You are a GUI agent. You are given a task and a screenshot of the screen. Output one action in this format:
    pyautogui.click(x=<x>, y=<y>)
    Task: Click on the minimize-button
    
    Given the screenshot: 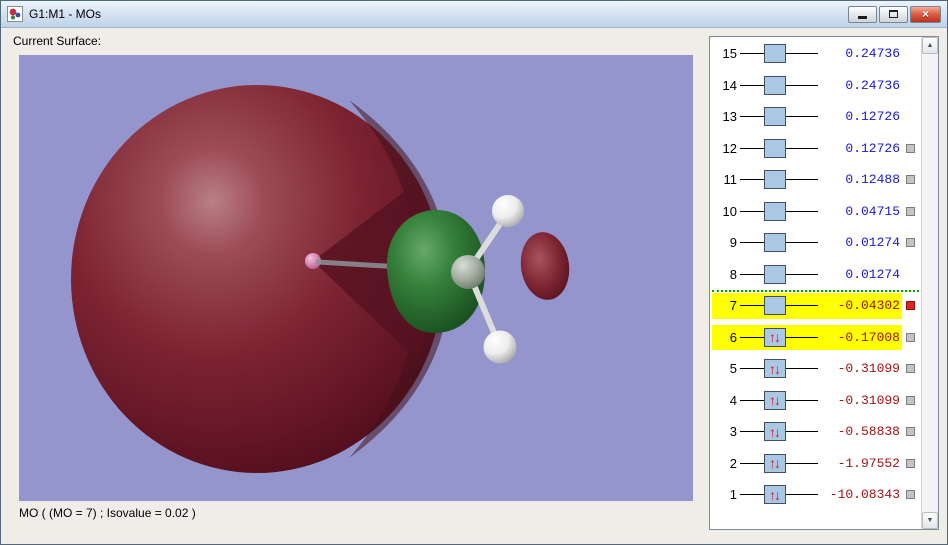 What is the action you would take?
    pyautogui.click(x=862, y=14)
    